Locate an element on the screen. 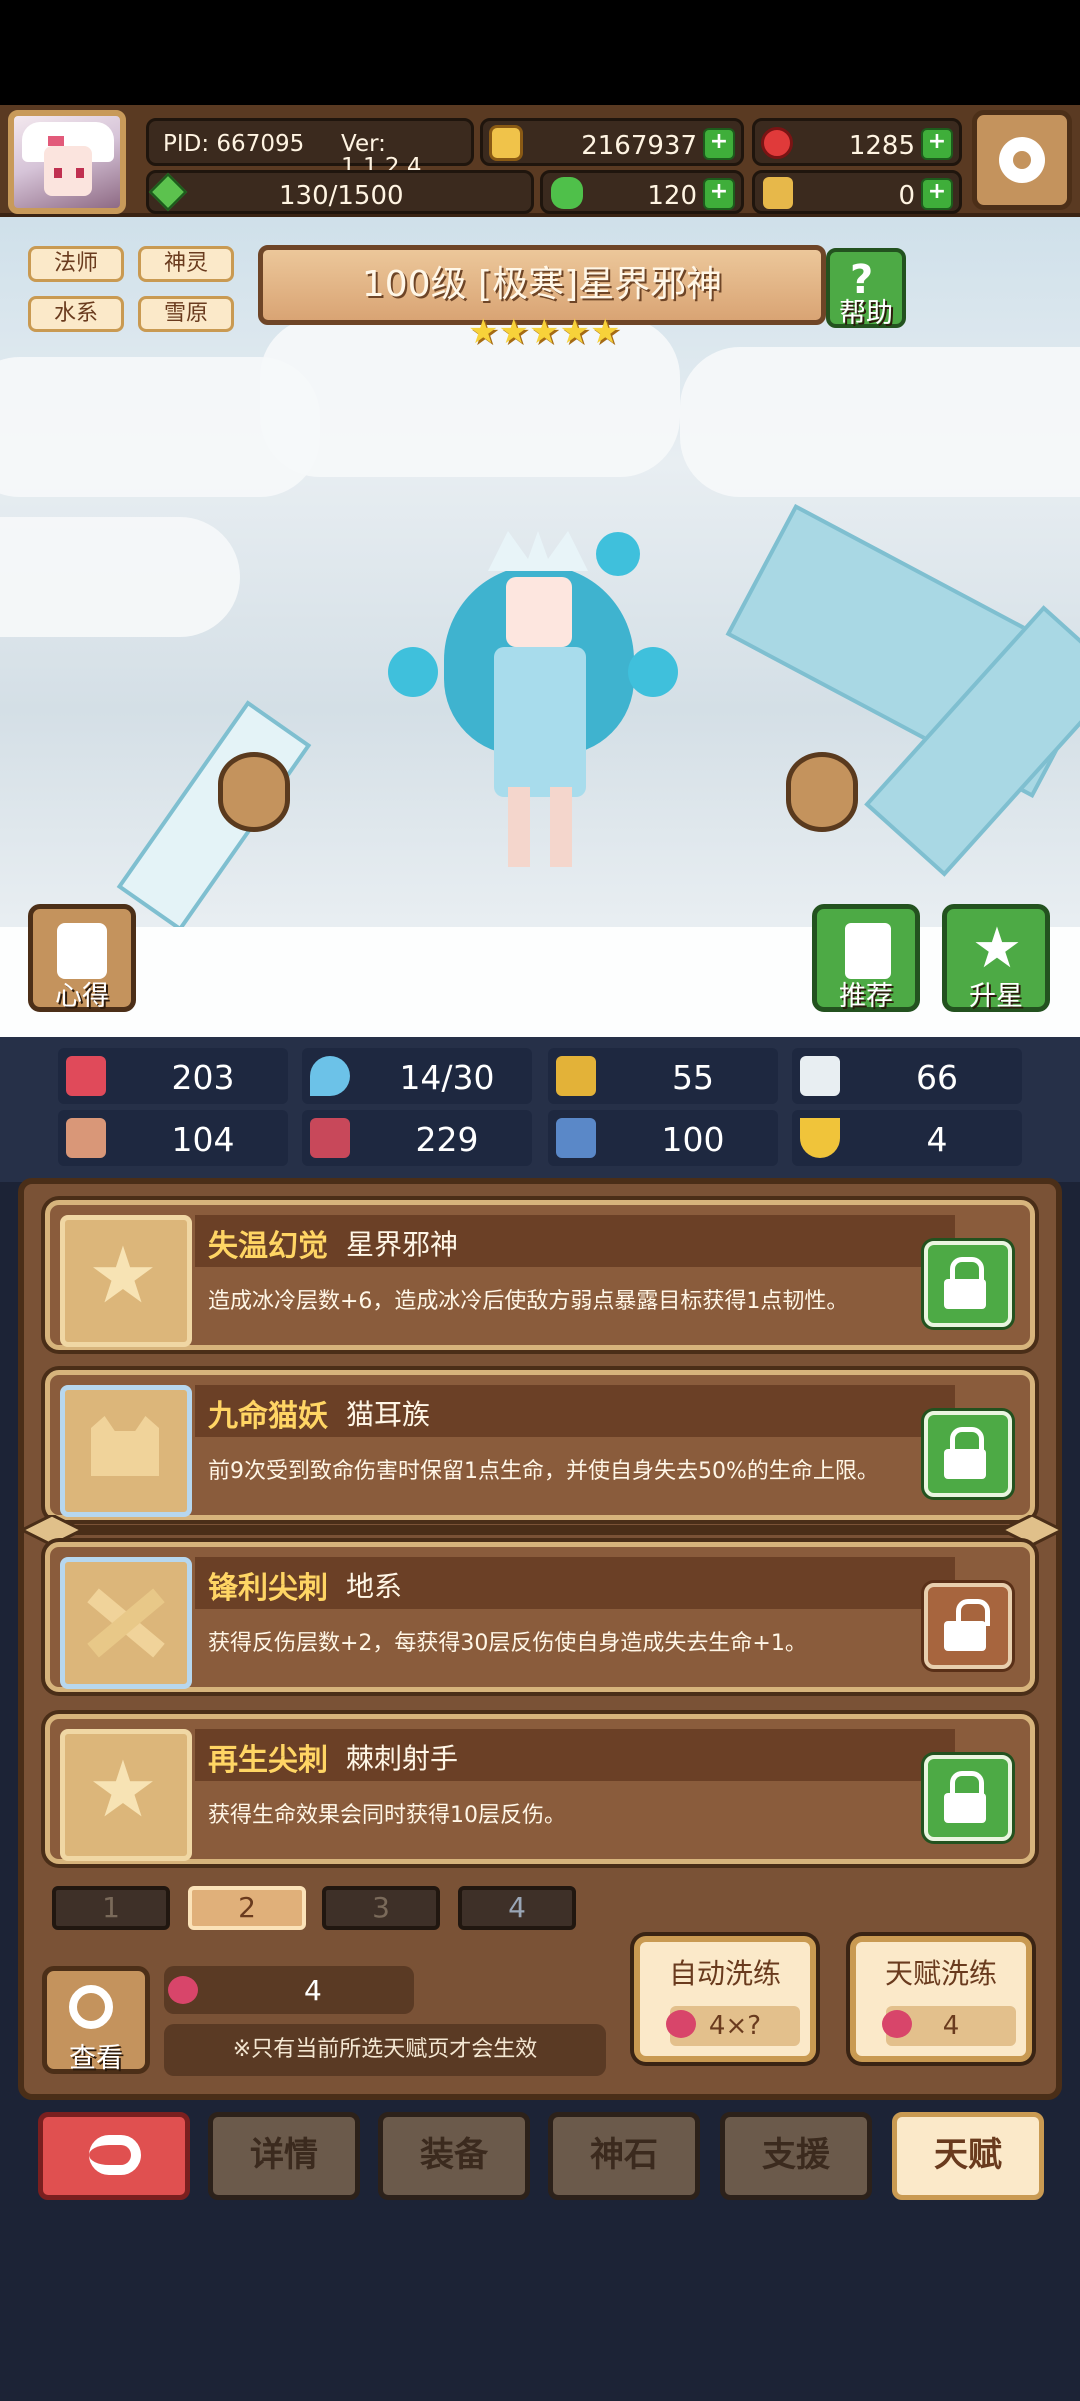 The width and height of the screenshot is (1080, 2401). talent-name: 再生尖刺 is located at coordinates (268, 1760).